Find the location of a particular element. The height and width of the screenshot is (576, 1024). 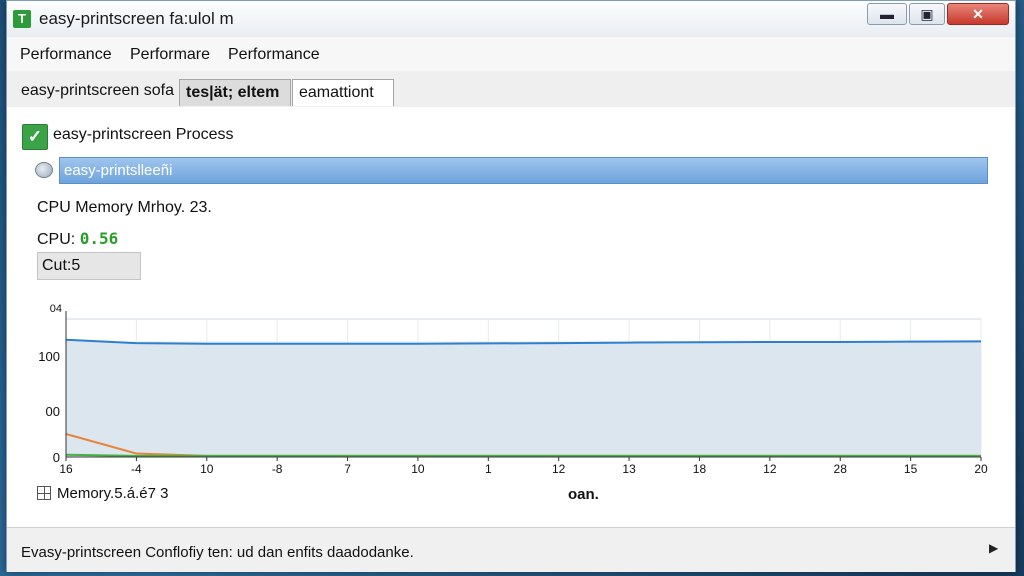

cpu-line: CPU: 0.56 is located at coordinates (77, 239).